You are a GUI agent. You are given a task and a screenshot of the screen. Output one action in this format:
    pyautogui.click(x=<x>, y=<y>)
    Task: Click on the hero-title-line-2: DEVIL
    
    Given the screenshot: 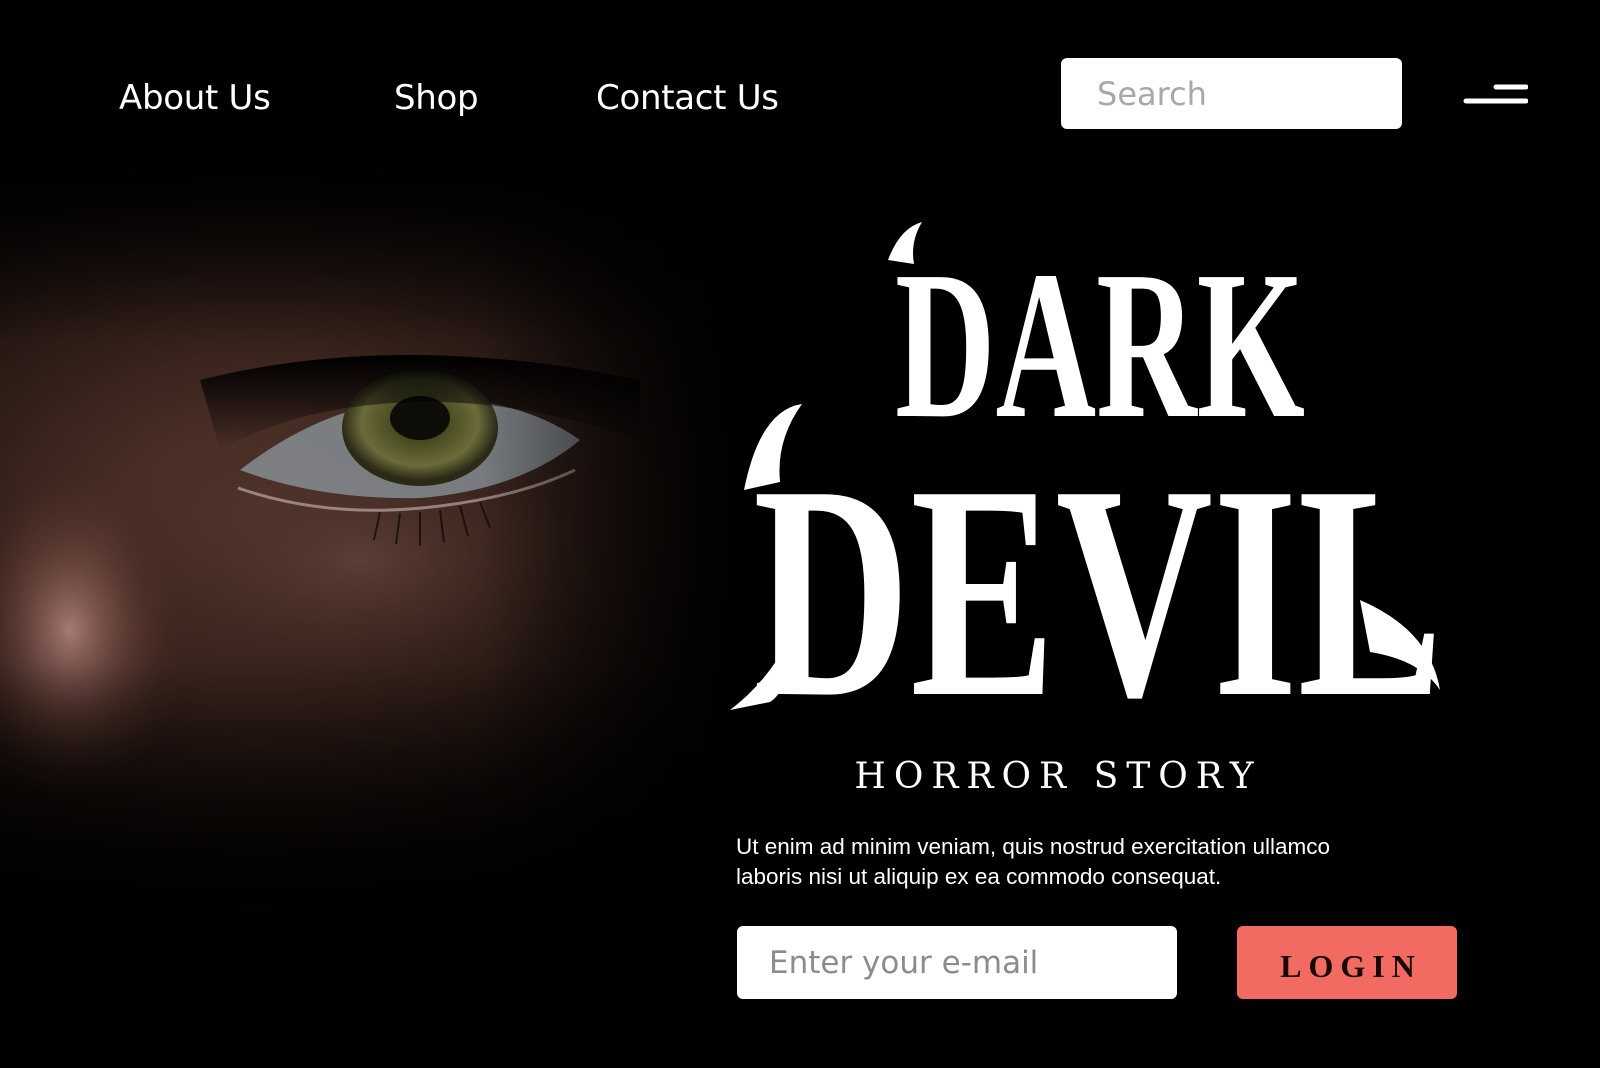 What is the action you would take?
    pyautogui.click(x=1098, y=571)
    